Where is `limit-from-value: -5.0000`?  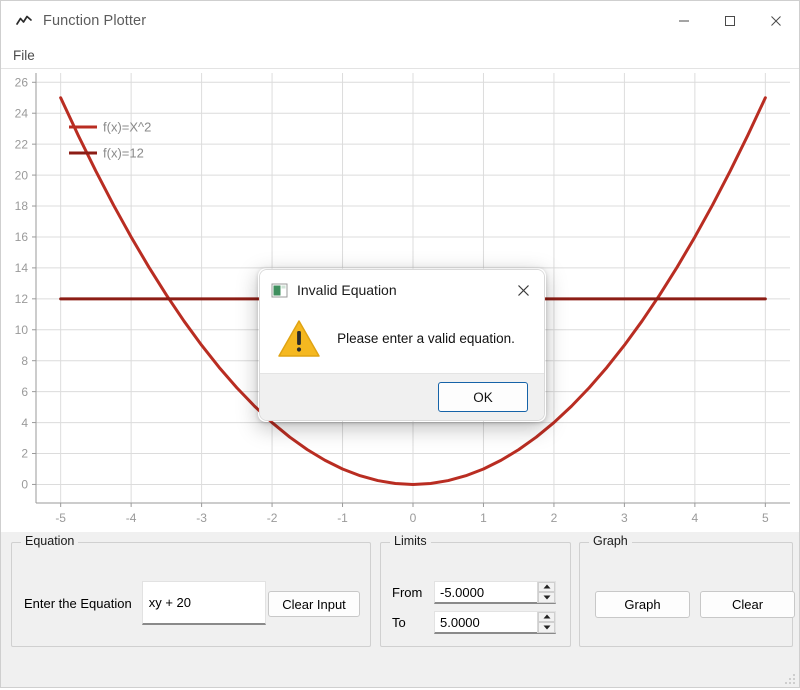
limit-from-value: -5.0000 is located at coordinates (486, 592).